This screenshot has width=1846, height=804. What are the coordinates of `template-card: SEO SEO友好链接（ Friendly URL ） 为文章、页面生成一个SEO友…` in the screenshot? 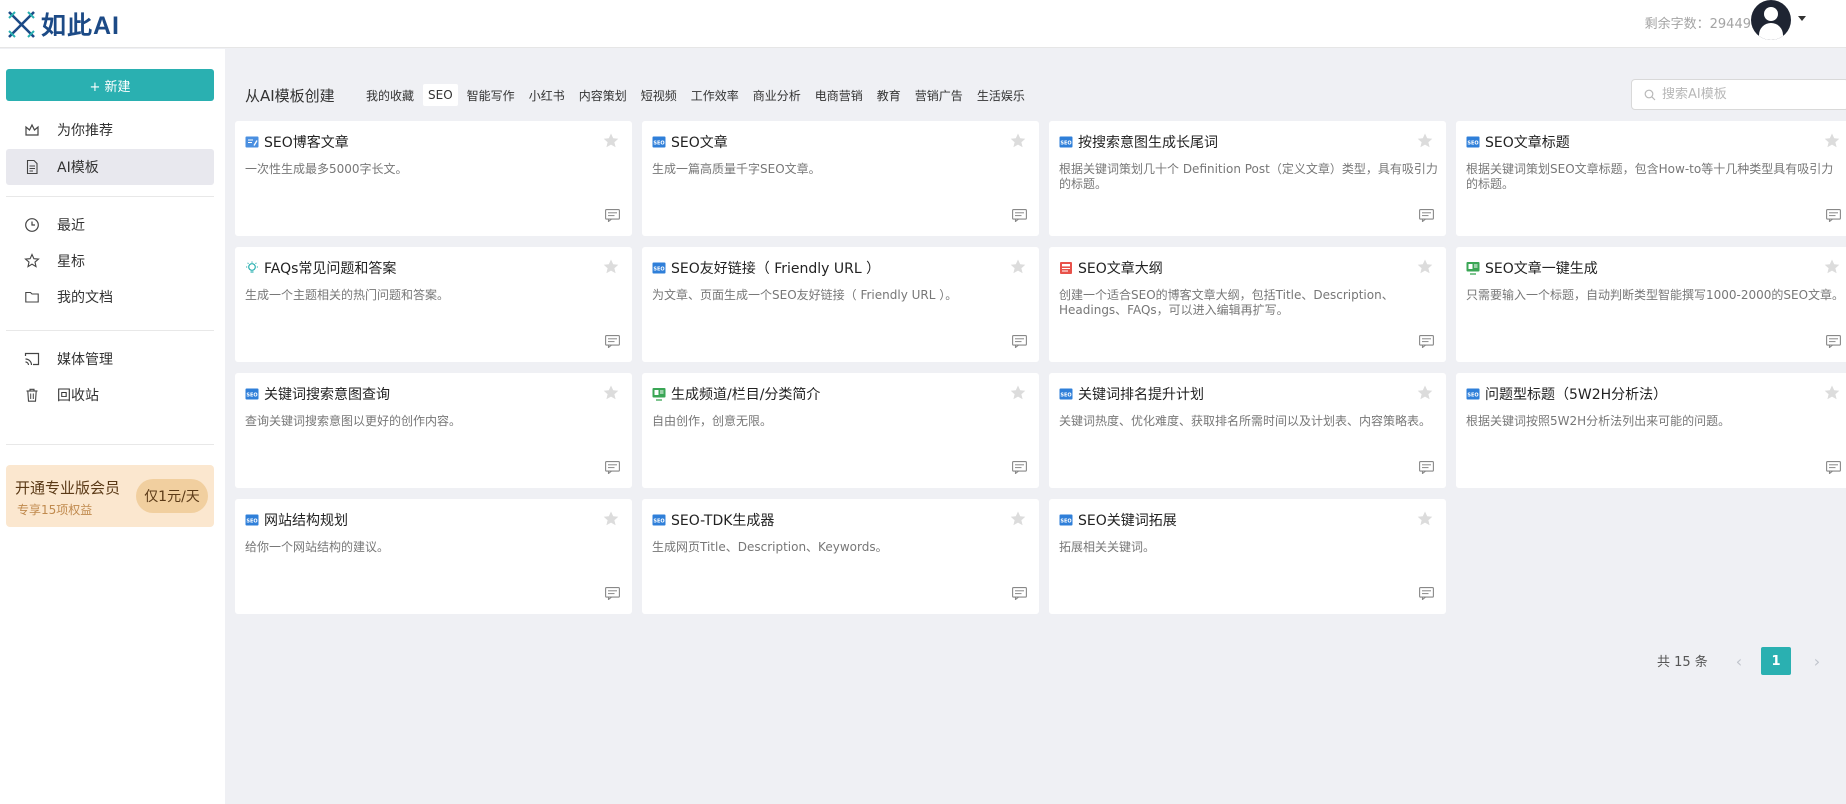 It's located at (840, 304).